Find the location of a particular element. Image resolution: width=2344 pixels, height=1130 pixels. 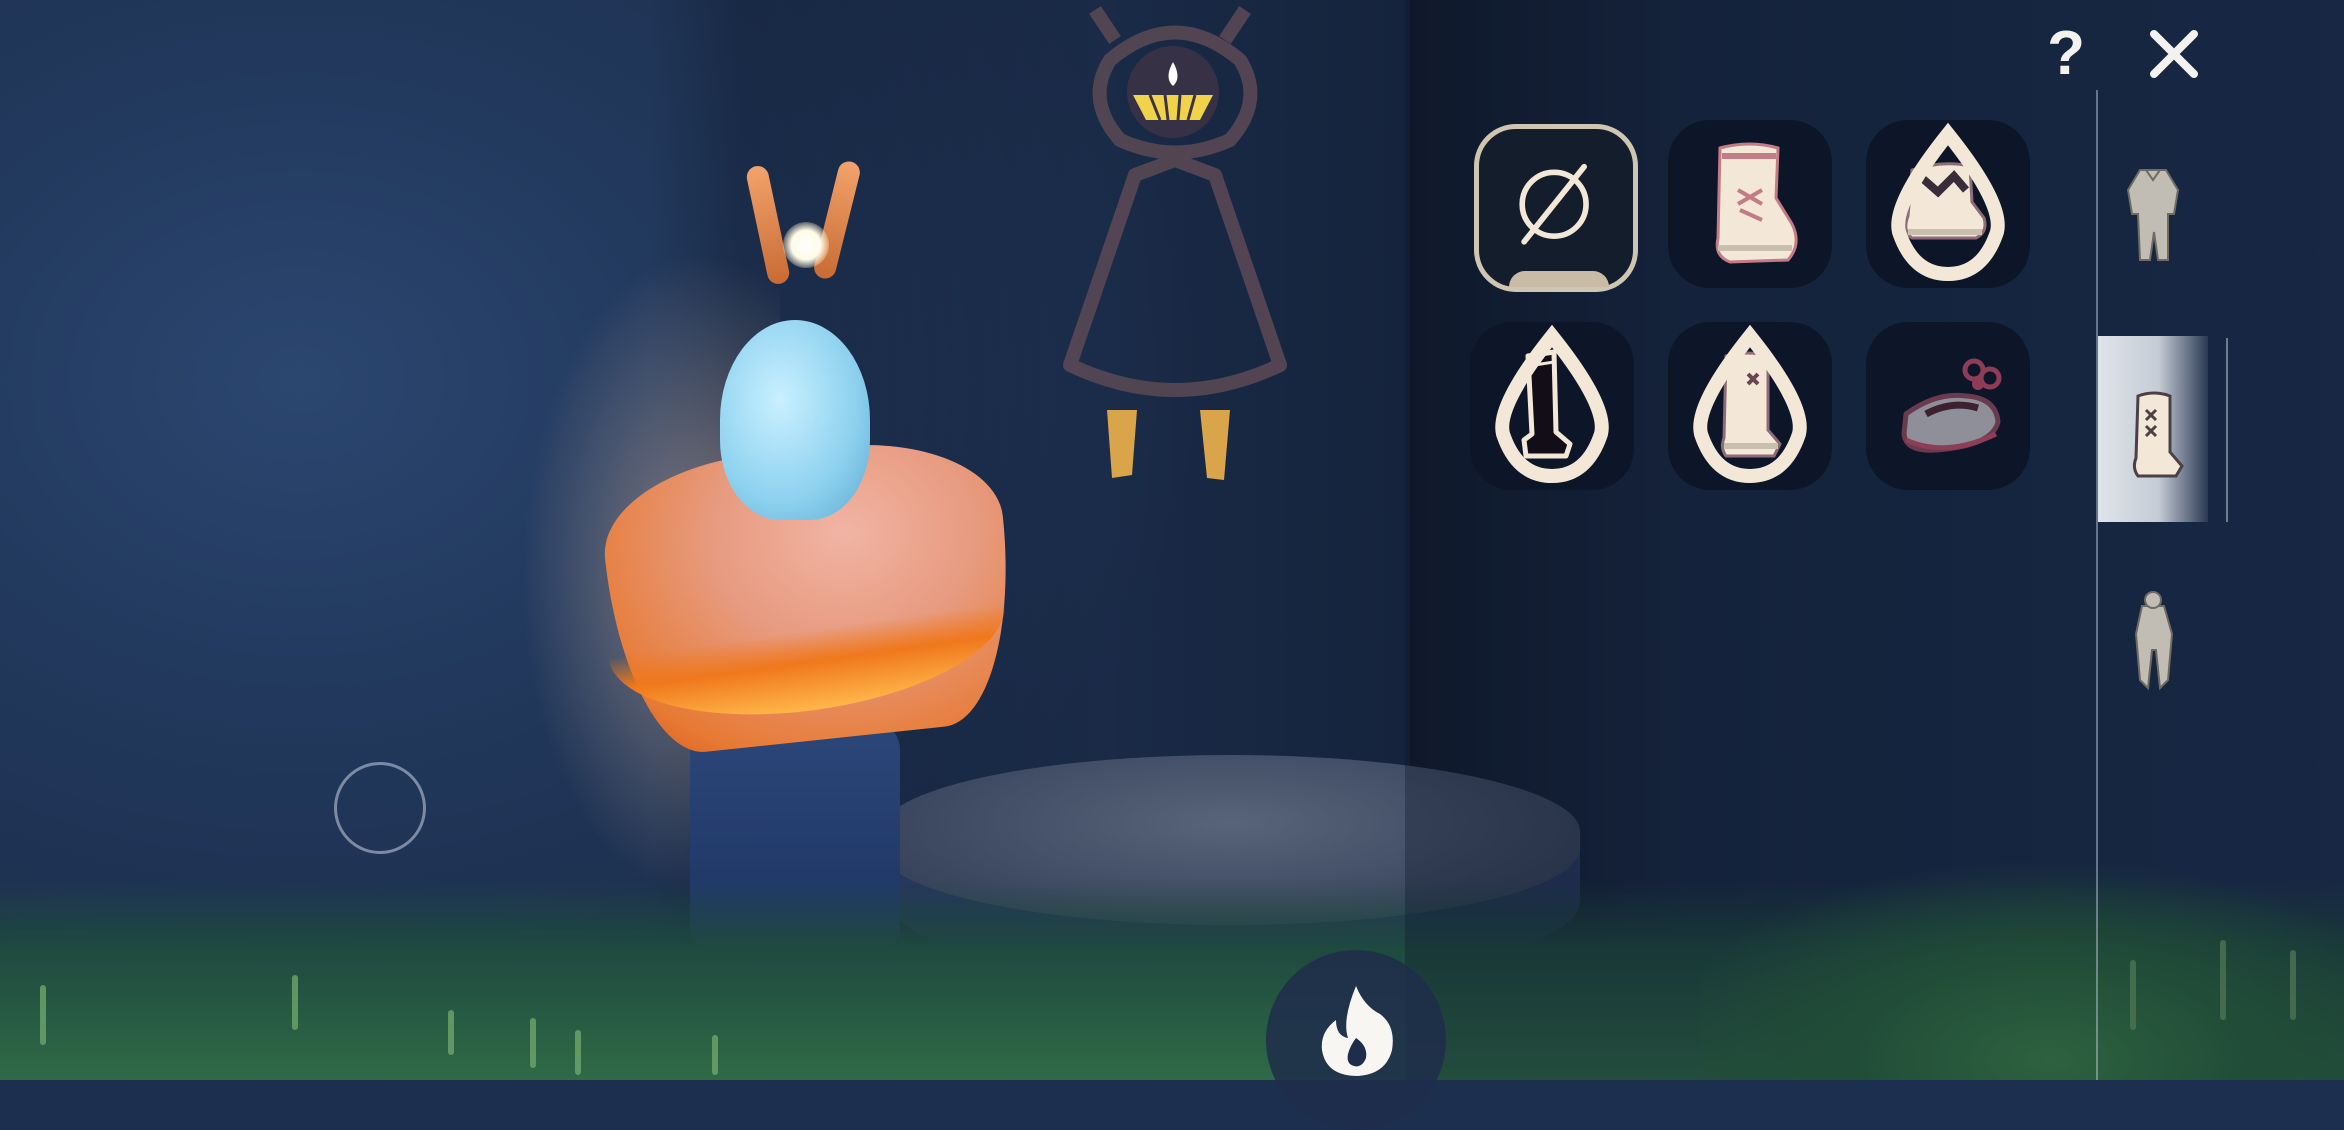

wardrobe-item-bow-shoes is located at coordinates (1948, 406).